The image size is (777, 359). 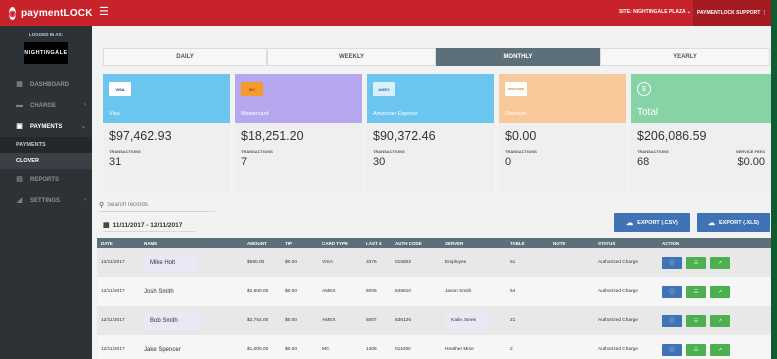 What do you see at coordinates (513, 291) in the screenshot?
I see `cell-table: 54` at bounding box center [513, 291].